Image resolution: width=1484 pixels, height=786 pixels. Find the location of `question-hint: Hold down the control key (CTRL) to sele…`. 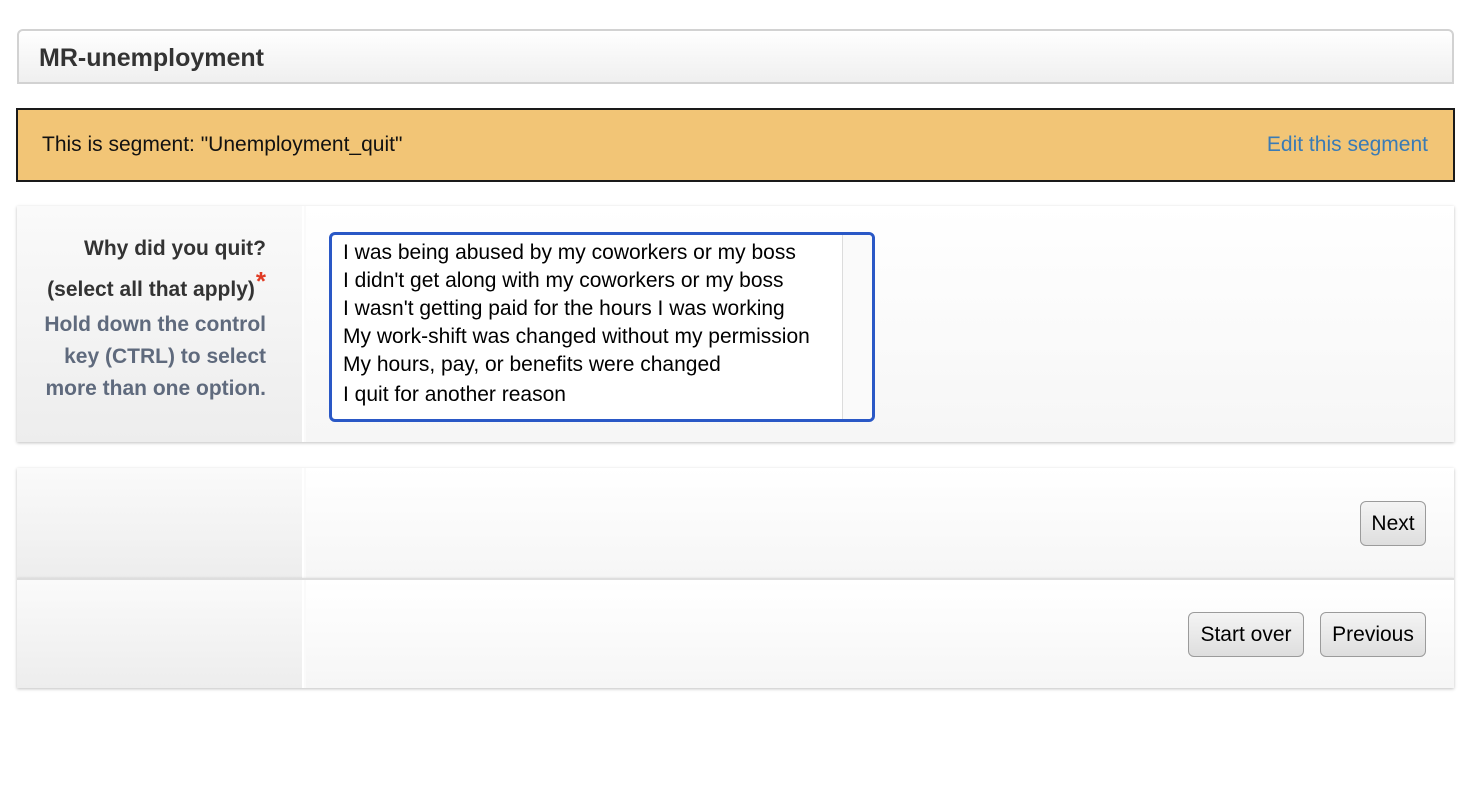

question-hint: Hold down the control key (CTRL) to sele… is located at coordinates (155, 356).